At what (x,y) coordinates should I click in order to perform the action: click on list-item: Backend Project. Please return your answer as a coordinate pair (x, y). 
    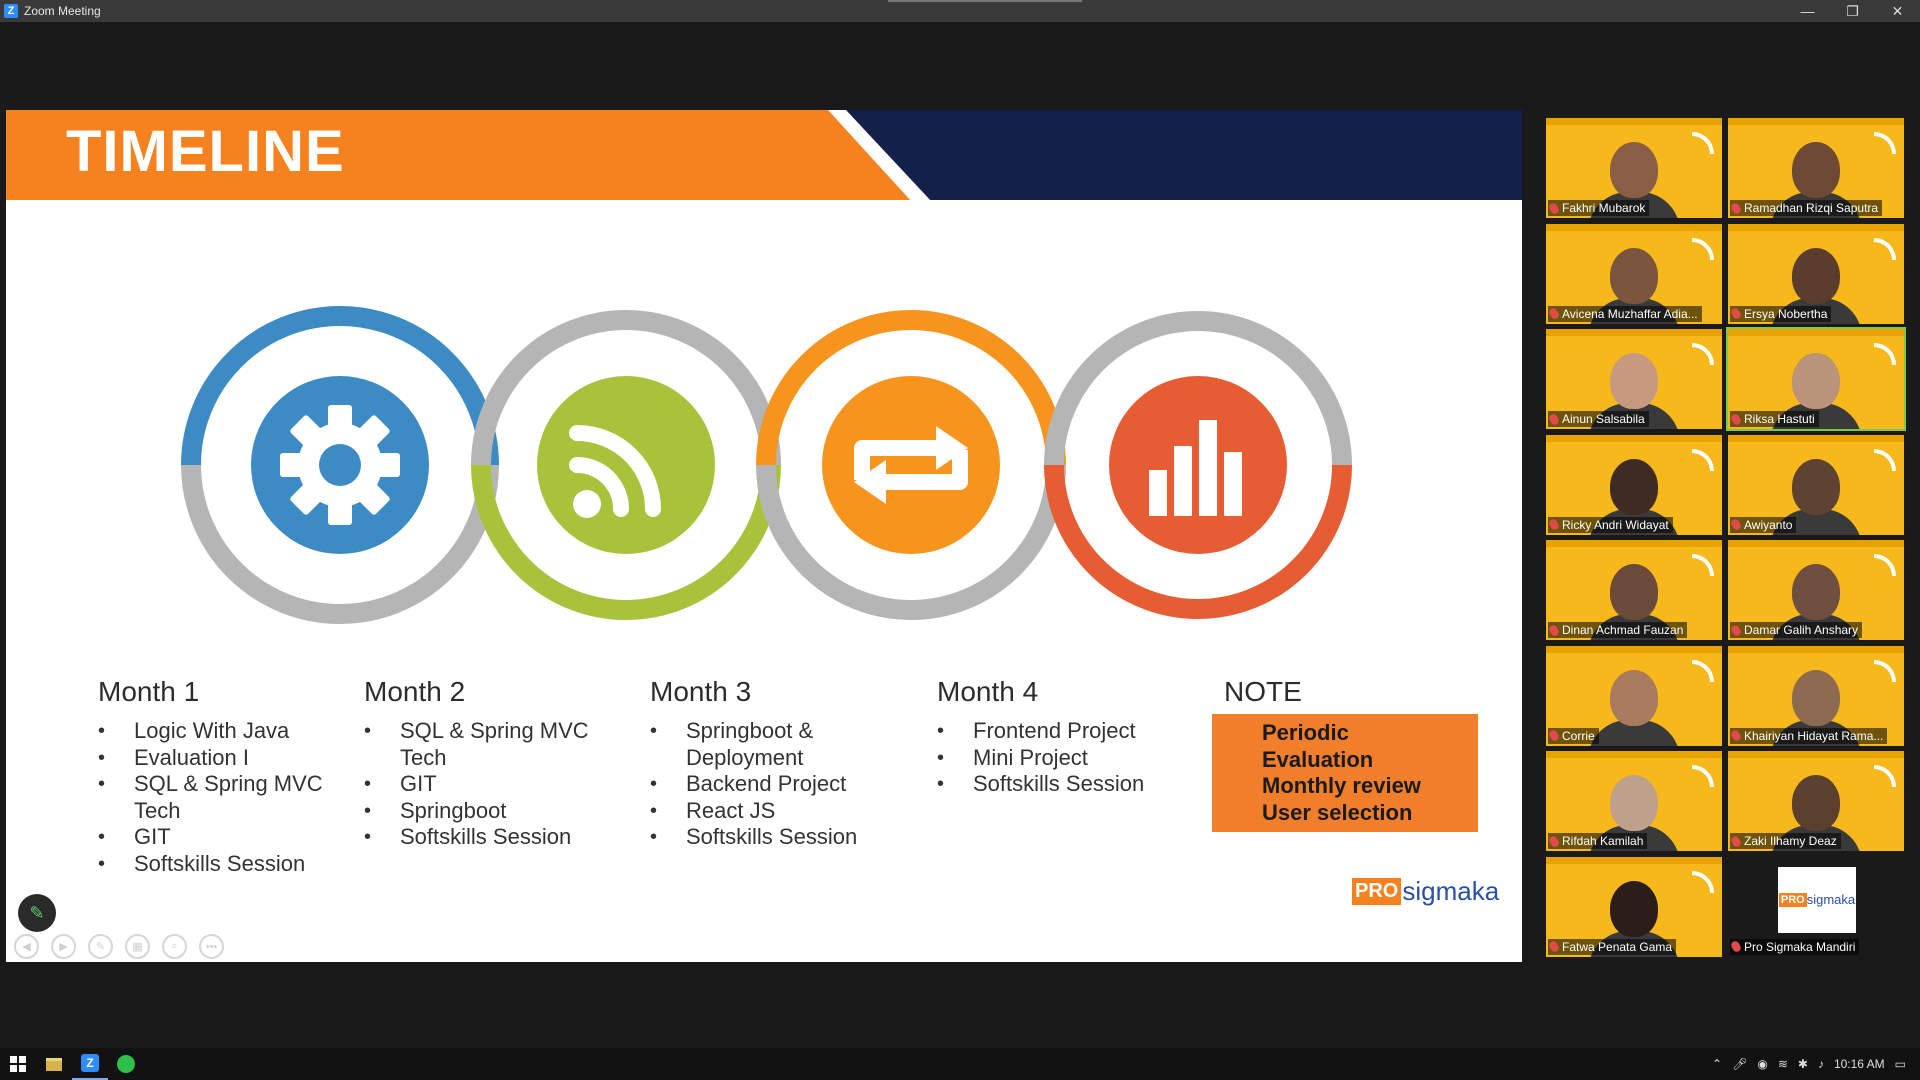
    Looking at the image, I should click on (753, 784).